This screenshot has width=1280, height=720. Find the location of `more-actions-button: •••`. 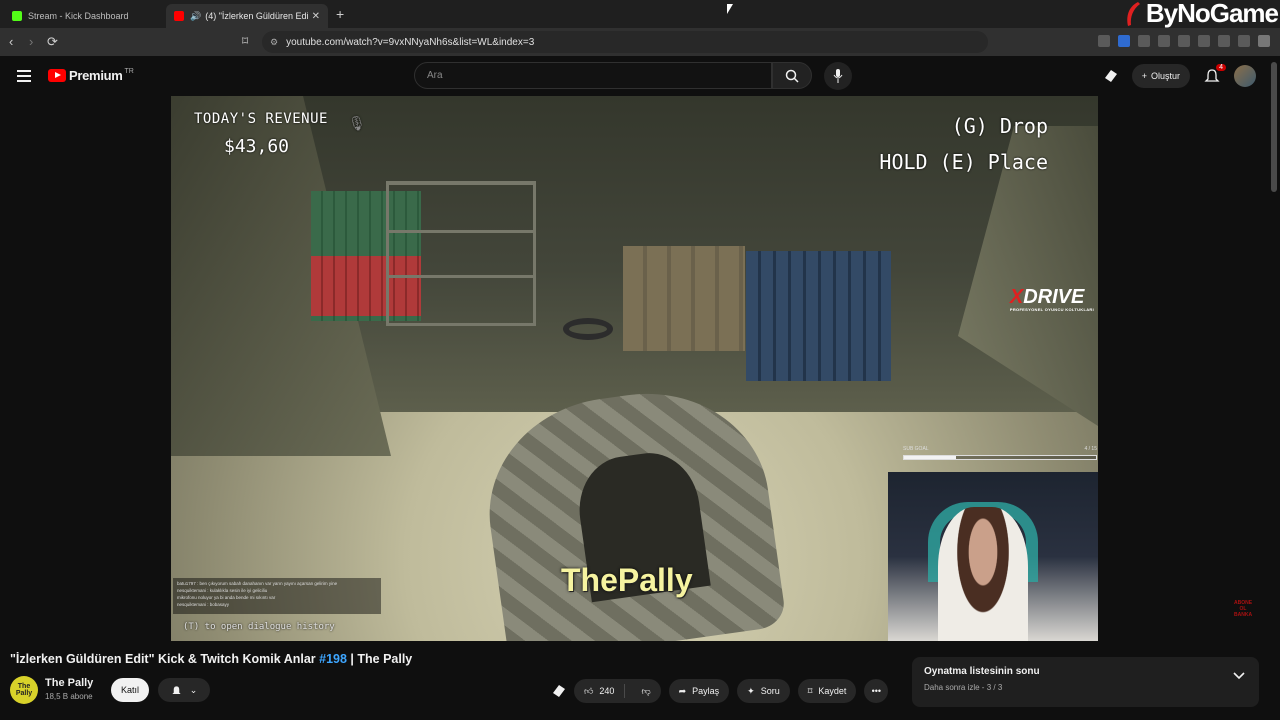

more-actions-button: ••• is located at coordinates (876, 691).